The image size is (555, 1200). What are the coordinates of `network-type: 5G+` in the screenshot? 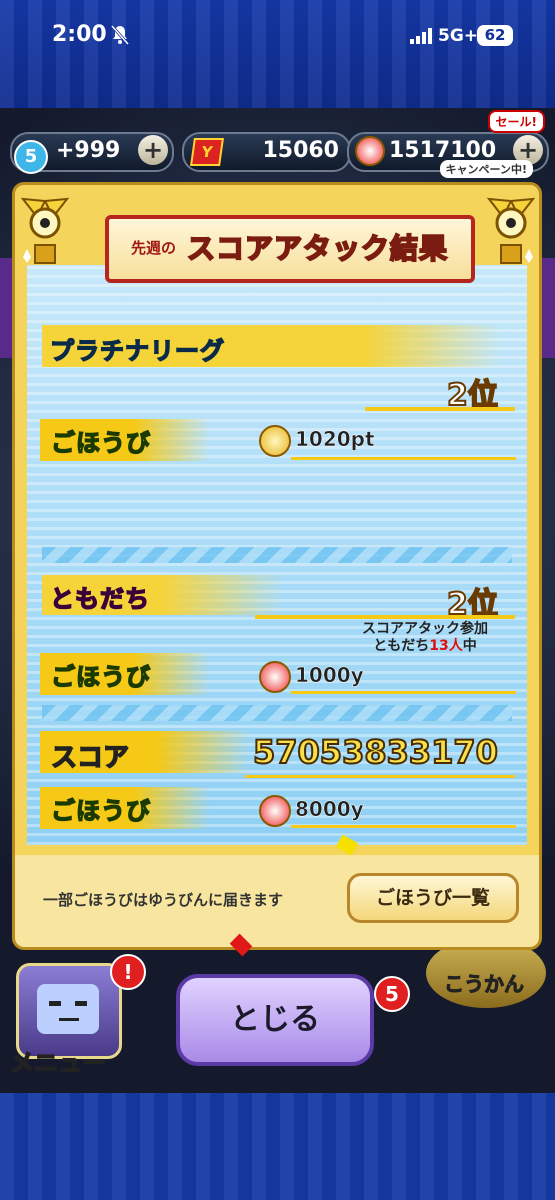 It's located at (458, 36).